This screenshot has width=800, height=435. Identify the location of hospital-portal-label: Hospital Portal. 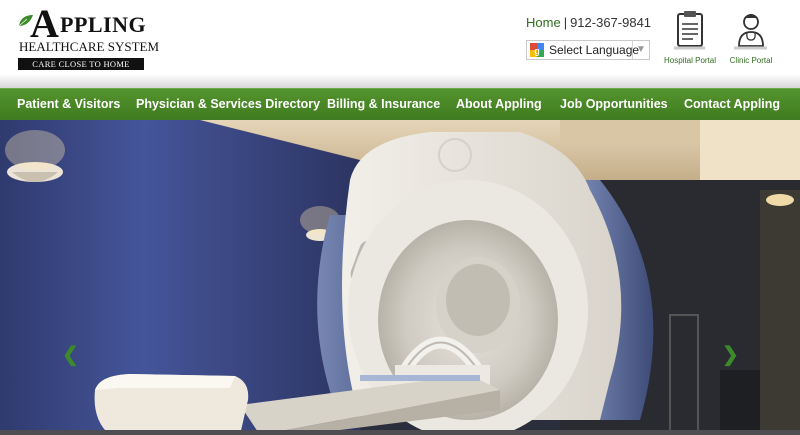
(690, 60).